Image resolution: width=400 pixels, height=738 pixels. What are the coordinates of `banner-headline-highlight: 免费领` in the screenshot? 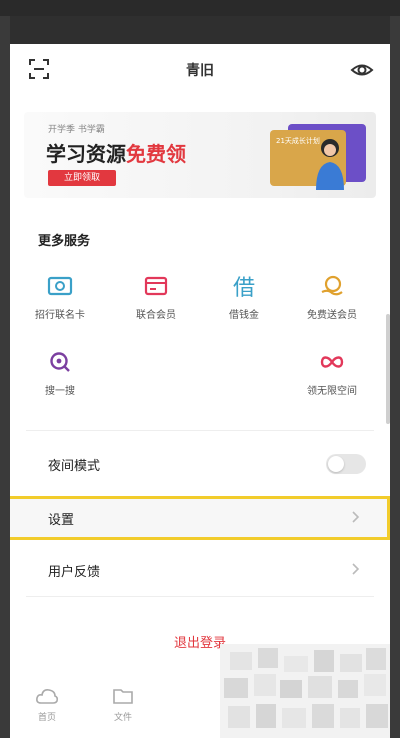 It's located at (156, 154).